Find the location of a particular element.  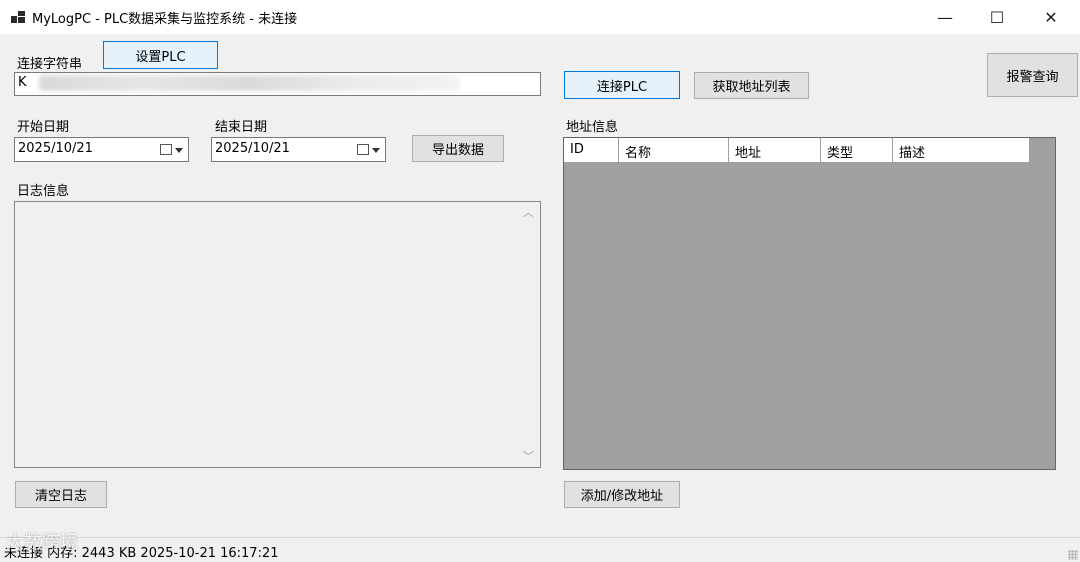

connection-string-value: K is located at coordinates (22, 82).